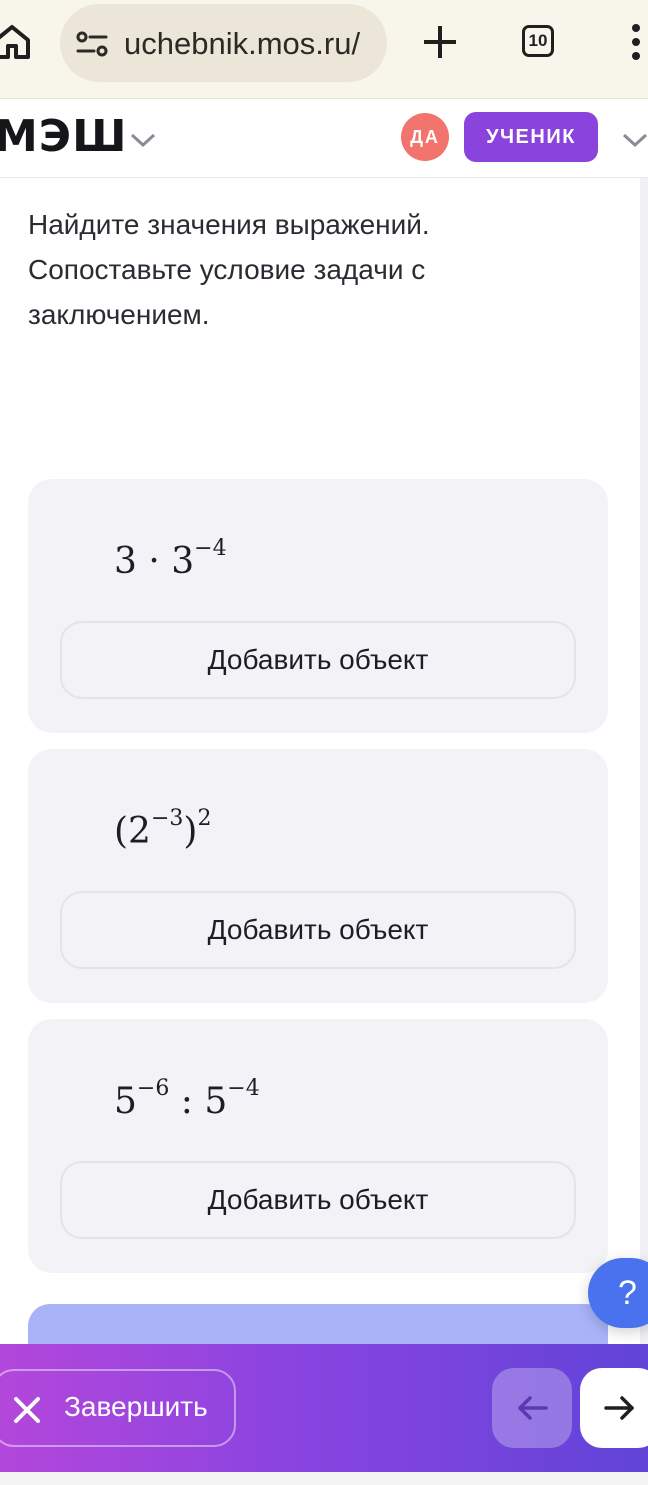 This screenshot has width=648, height=1485. Describe the element at coordinates (538, 41) in the screenshot. I see `tab-switcher-button: 10` at that location.